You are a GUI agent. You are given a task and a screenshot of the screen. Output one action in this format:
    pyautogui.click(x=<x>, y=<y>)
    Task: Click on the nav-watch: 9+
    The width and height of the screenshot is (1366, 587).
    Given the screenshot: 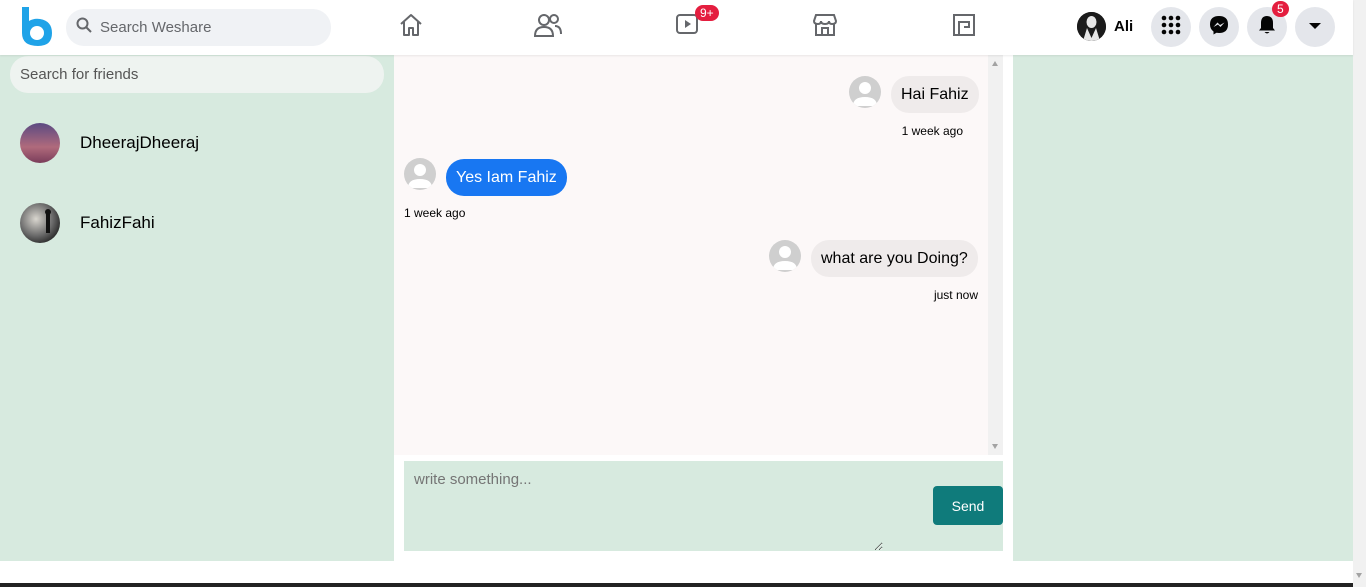 What is the action you would take?
    pyautogui.click(x=693, y=24)
    